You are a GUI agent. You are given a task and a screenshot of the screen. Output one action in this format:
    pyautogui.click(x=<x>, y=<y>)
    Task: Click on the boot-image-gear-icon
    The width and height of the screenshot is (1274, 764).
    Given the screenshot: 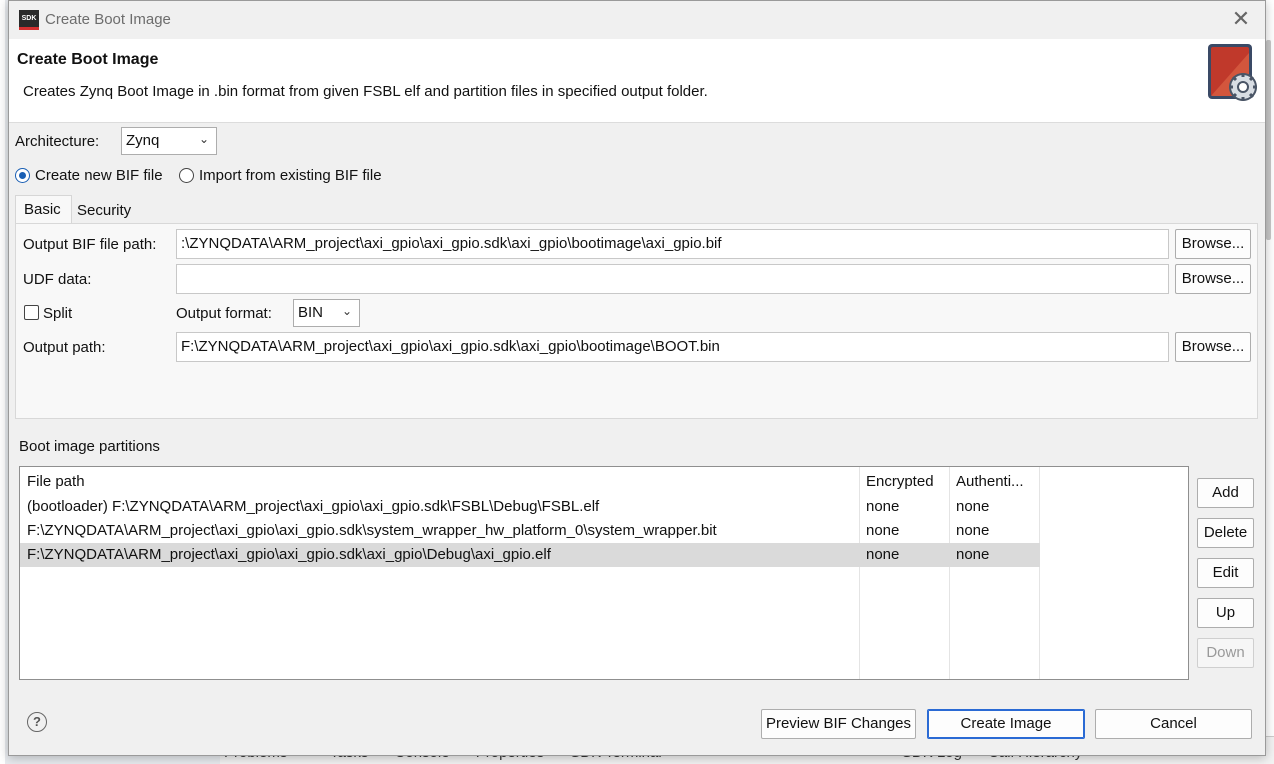 What is the action you would take?
    pyautogui.click(x=1232, y=72)
    